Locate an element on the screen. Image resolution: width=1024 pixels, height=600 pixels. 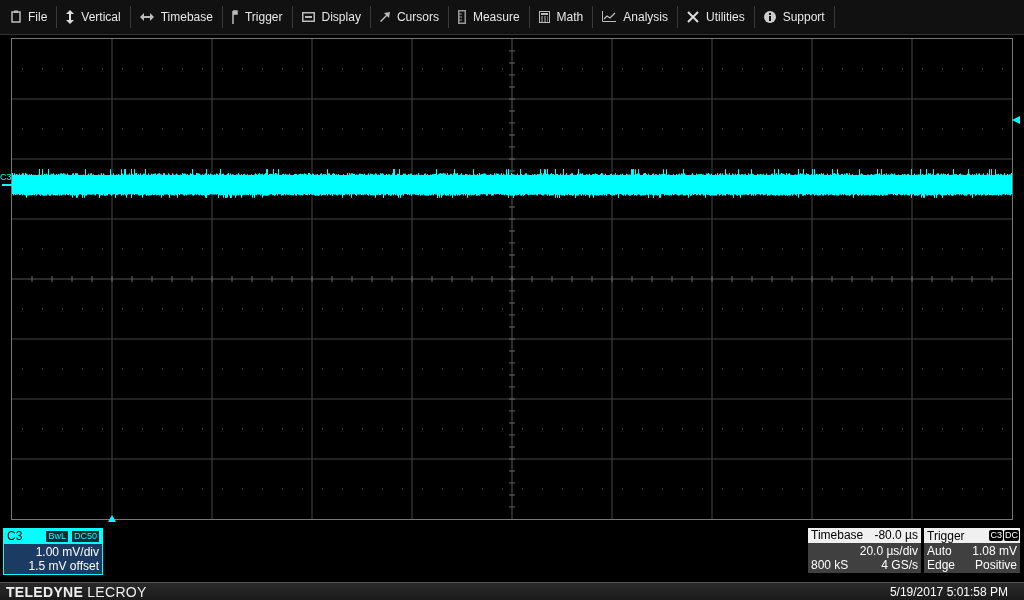
time-scale-value: 20.0 µs/div is located at coordinates (888, 551).